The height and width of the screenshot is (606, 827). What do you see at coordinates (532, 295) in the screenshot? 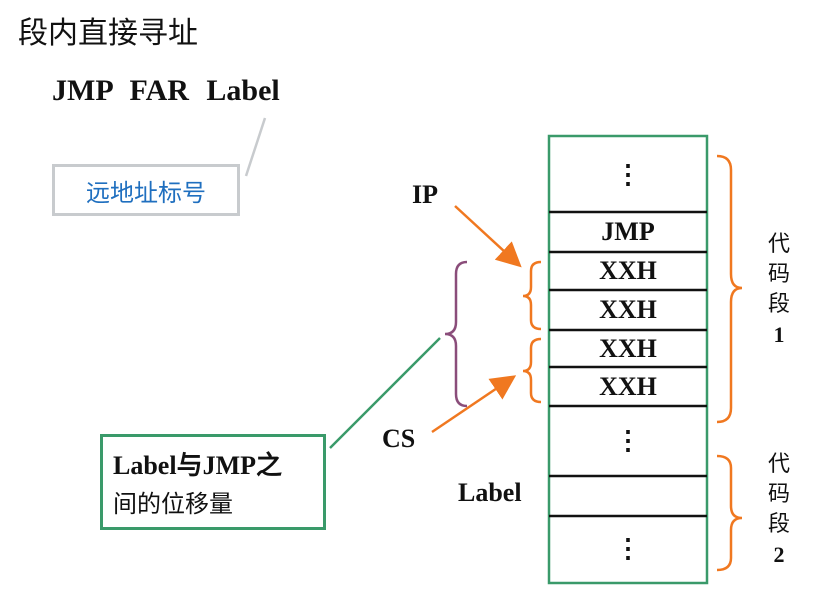
I see `ip-brace` at bounding box center [532, 295].